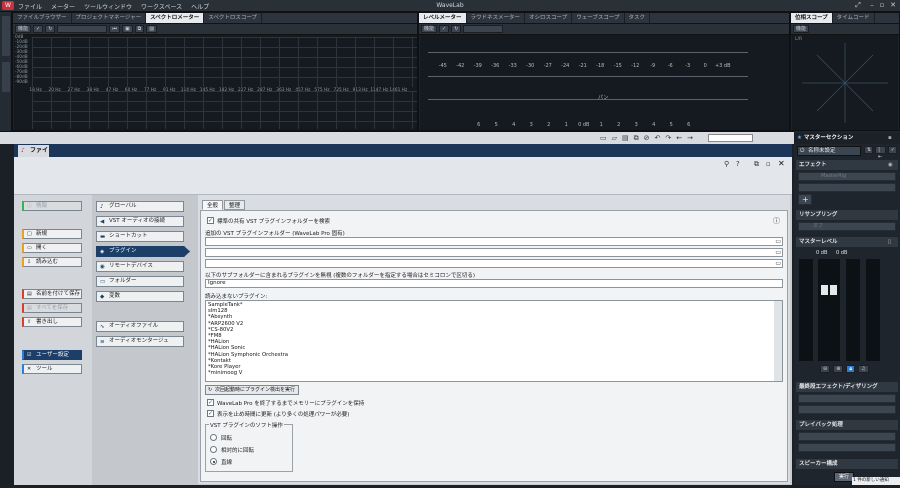 The width and height of the screenshot is (900, 488). Describe the element at coordinates (647, 138) in the screenshot. I see `stop-icon: ⊘` at that location.